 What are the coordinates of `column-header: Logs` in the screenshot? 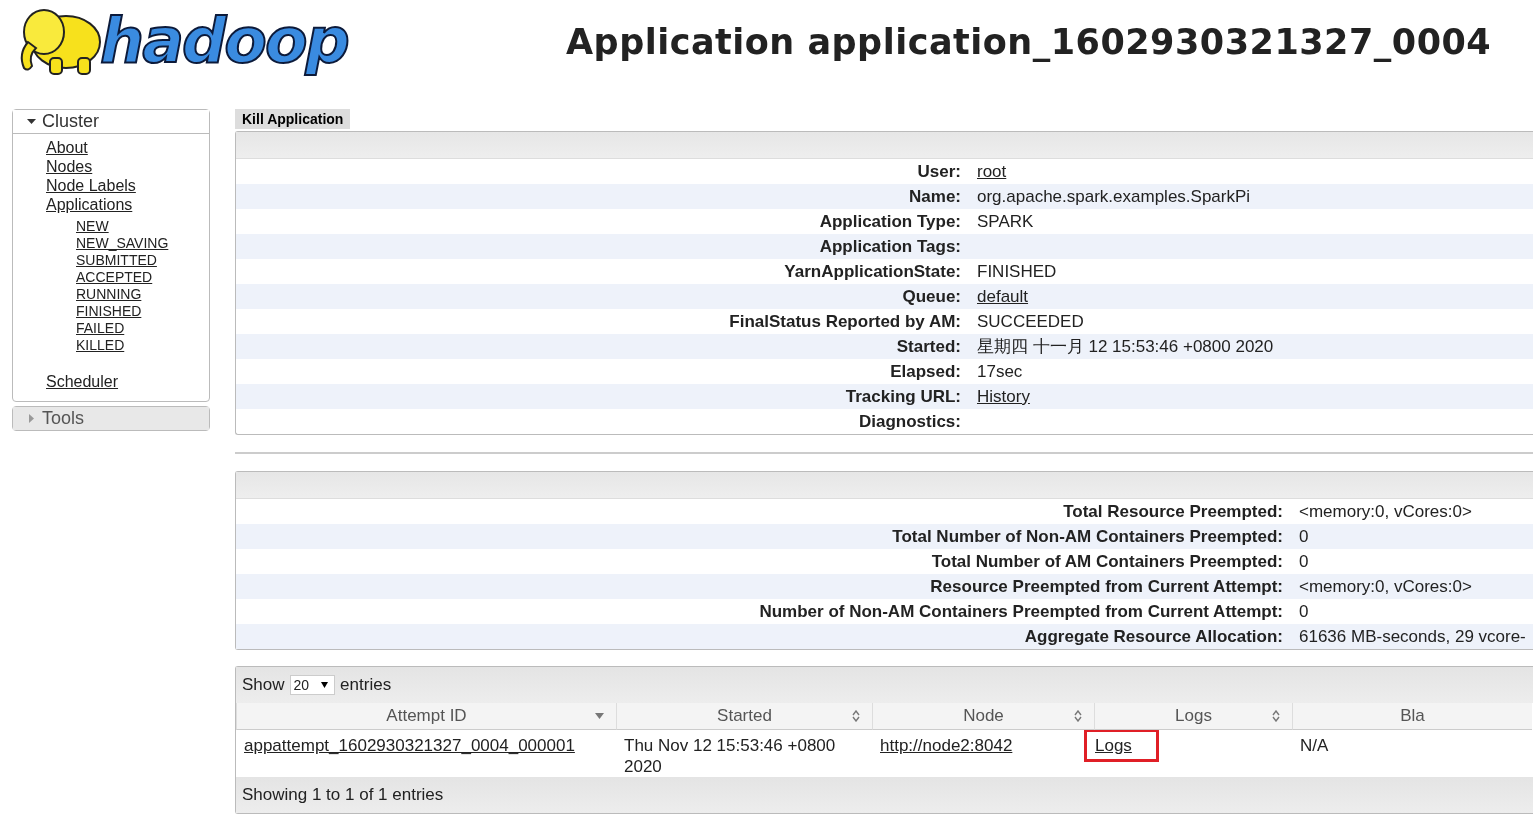 It's located at (1193, 716).